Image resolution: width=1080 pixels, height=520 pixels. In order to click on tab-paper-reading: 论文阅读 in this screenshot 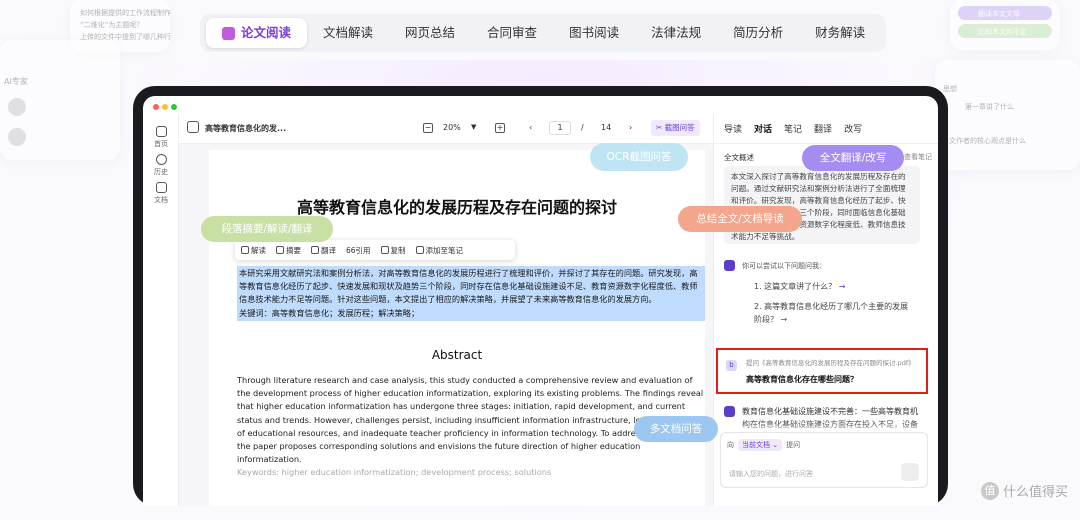, I will do `click(257, 33)`.